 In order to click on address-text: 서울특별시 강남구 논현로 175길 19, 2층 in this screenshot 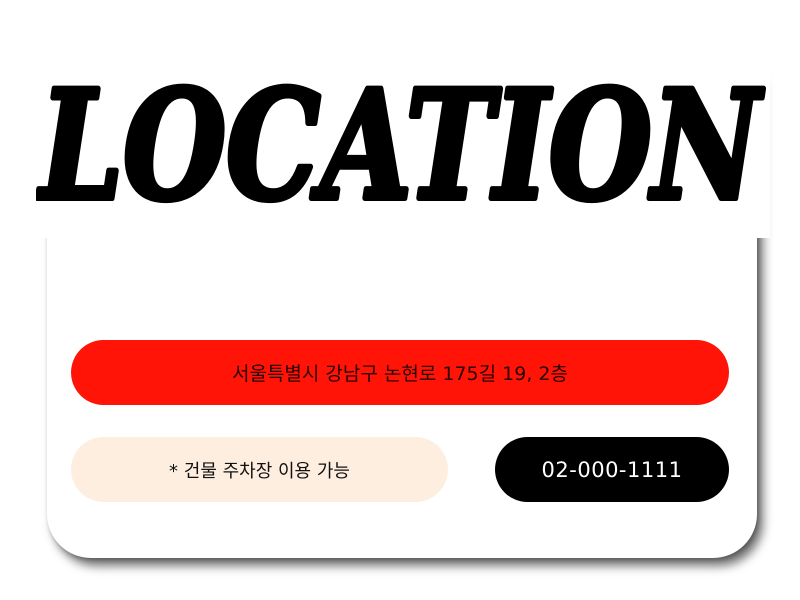, I will do `click(399, 374)`.